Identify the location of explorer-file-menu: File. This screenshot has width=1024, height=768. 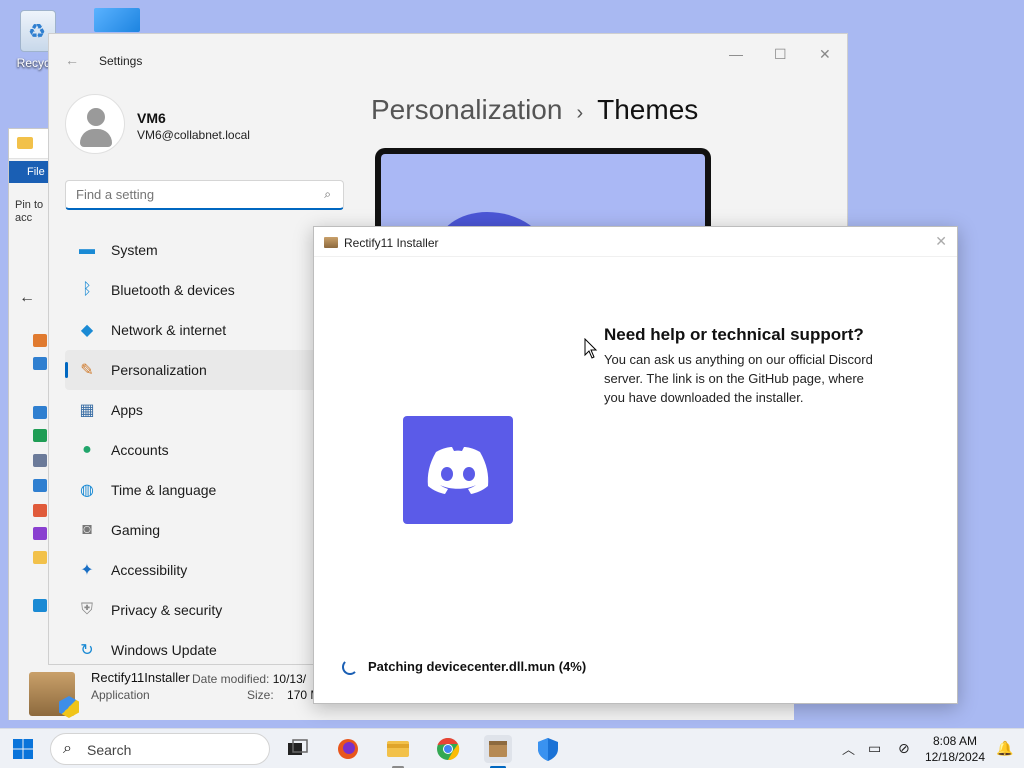
(29, 172).